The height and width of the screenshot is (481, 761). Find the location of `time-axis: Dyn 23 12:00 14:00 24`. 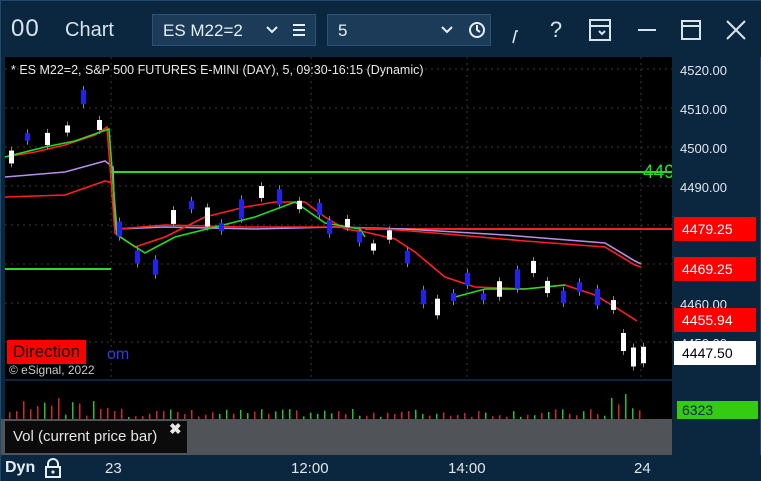

time-axis: Dyn 23 12:00 14:00 24 is located at coordinates (381, 468).